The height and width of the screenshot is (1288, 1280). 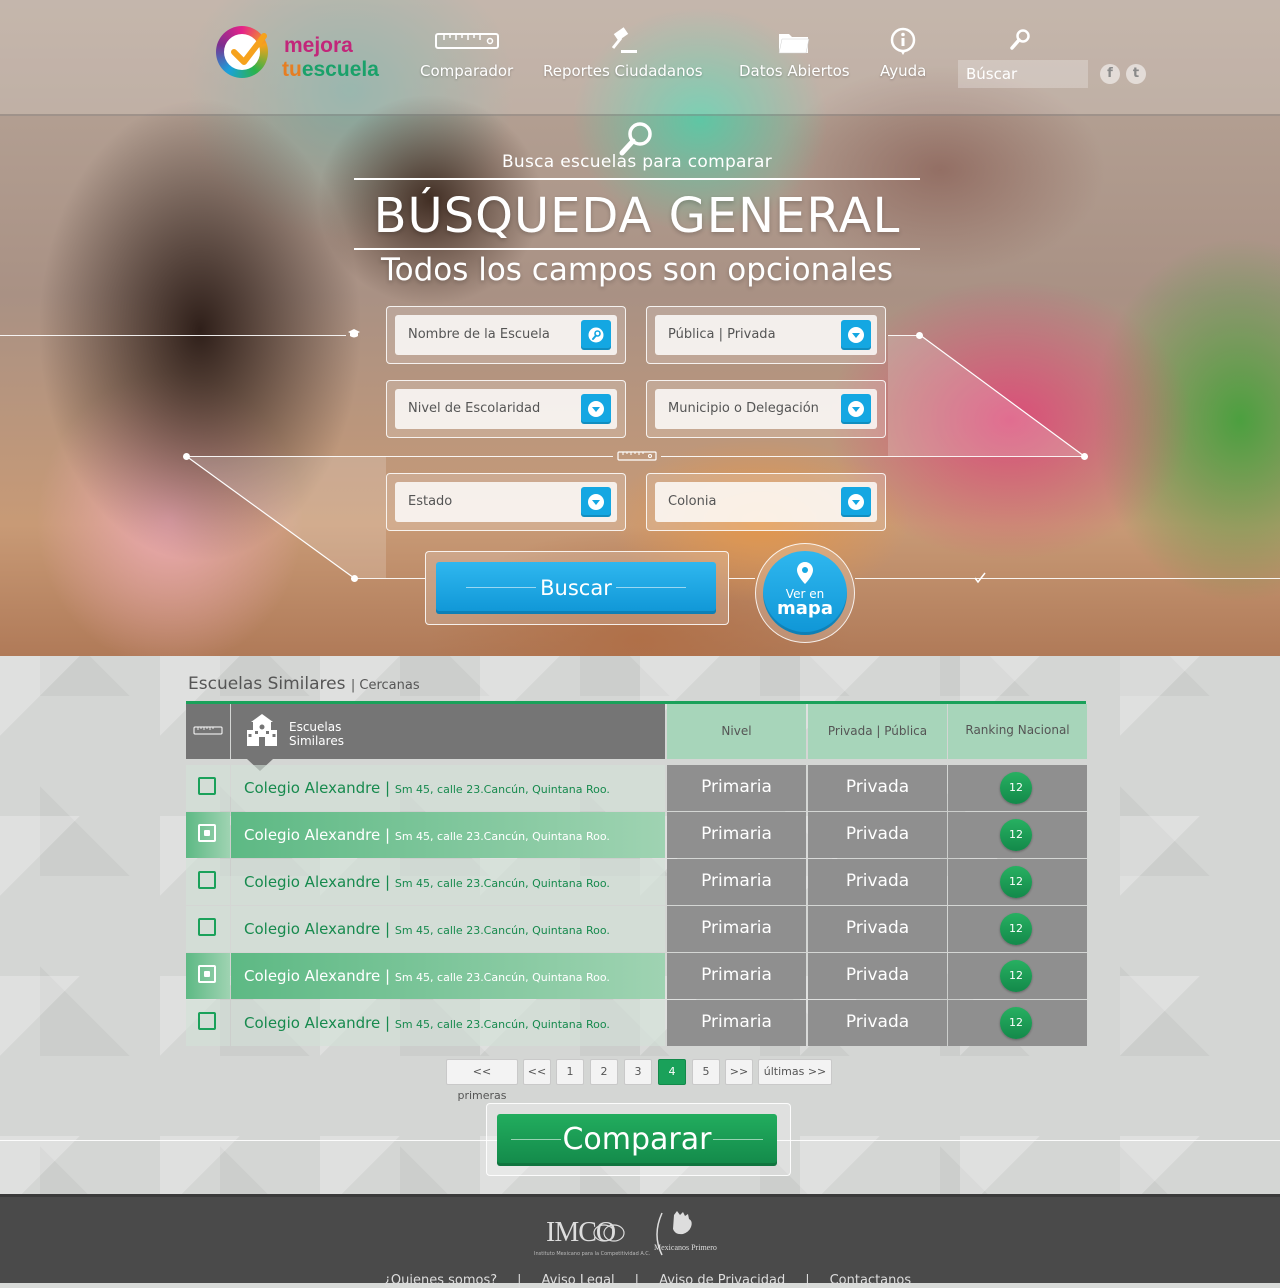 I want to click on page-next: >>, so click(x=739, y=1072).